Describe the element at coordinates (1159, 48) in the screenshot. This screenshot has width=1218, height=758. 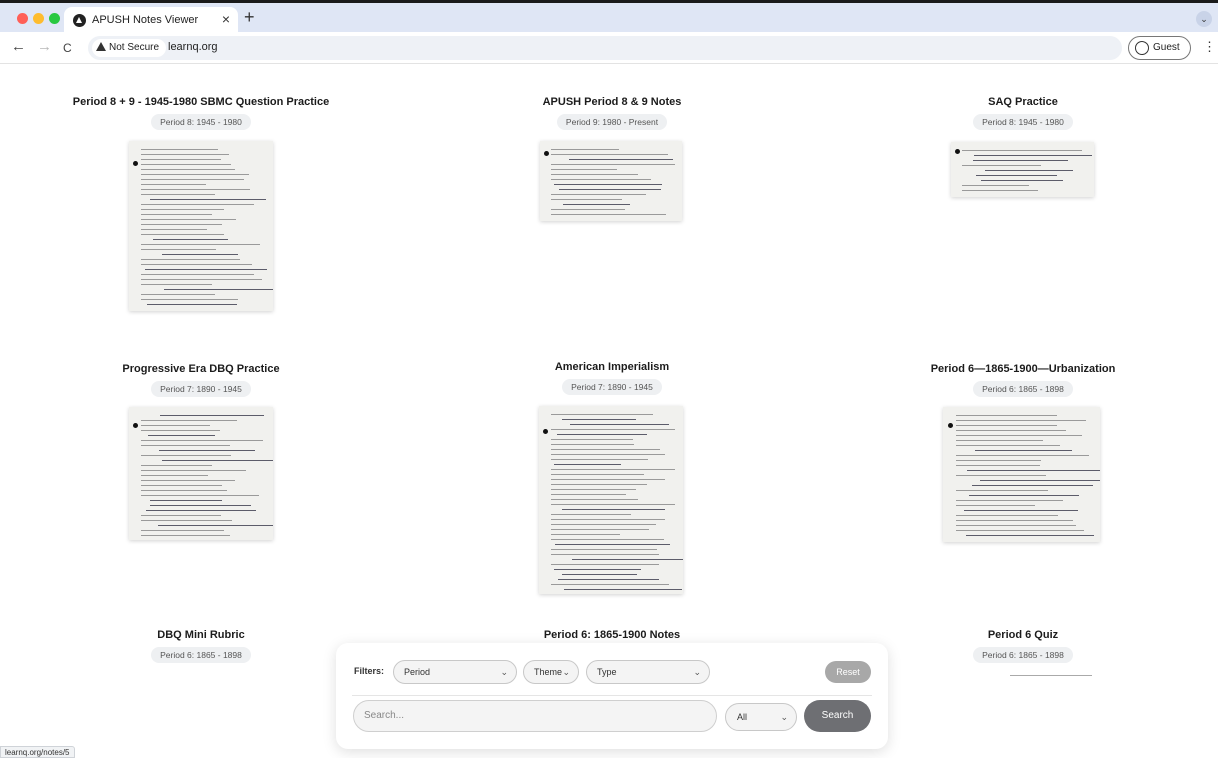
I see `guest-profile-button: Guest` at that location.